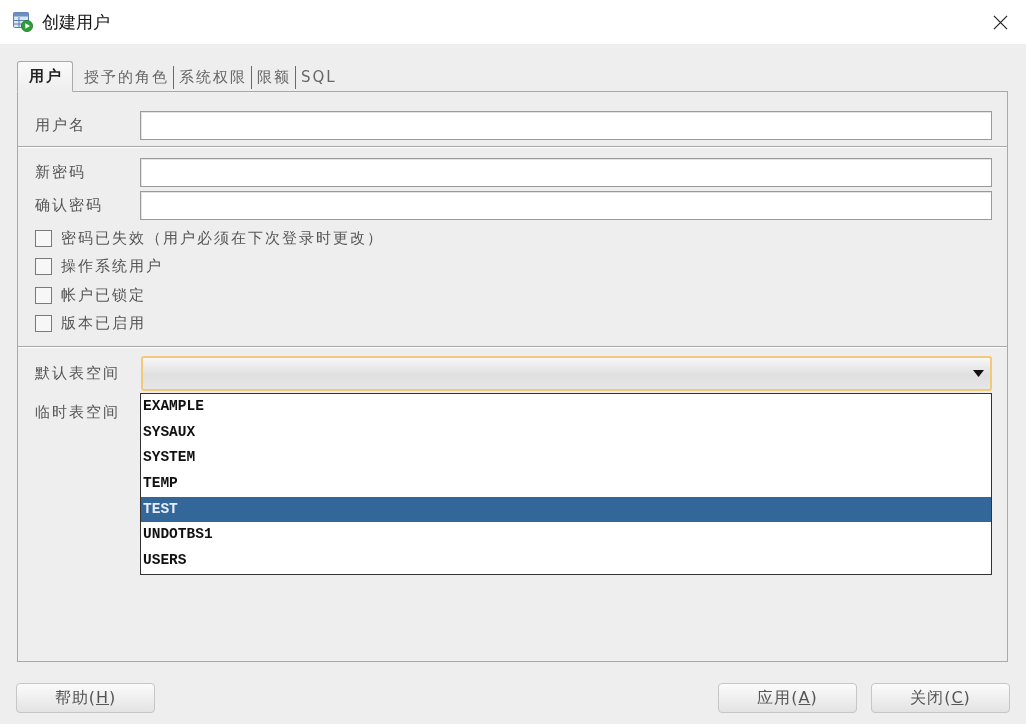 The image size is (1026, 724). I want to click on tab: SQL, so click(318, 77).